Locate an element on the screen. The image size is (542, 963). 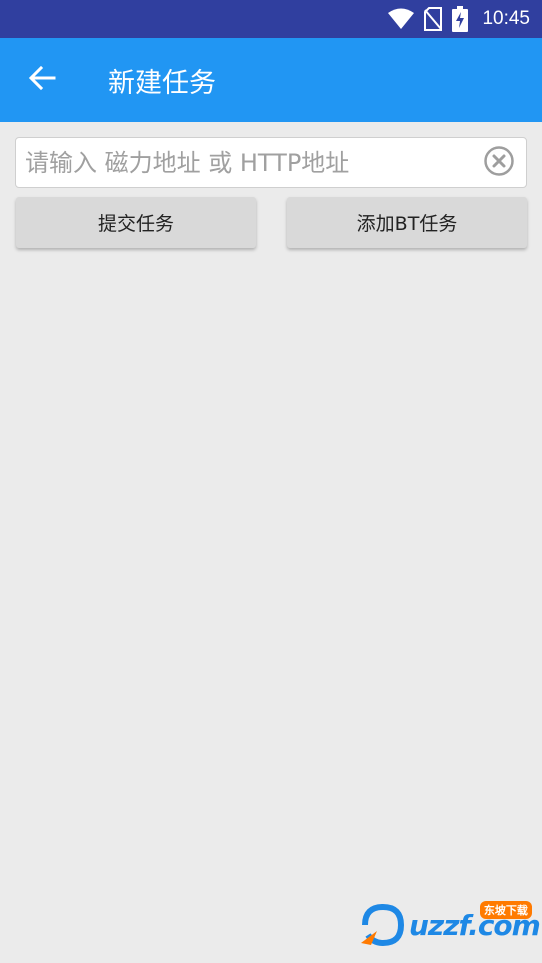
watermark-text: uzzf.com 东坡下载 is located at coordinates (475, 921).